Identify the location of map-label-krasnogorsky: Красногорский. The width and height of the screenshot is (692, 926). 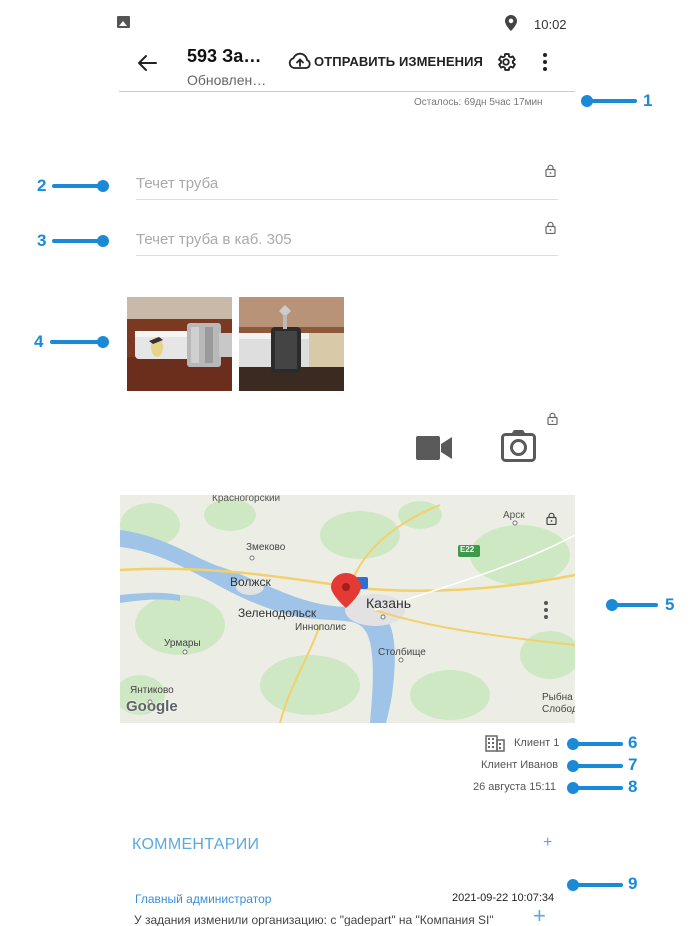
(246, 499).